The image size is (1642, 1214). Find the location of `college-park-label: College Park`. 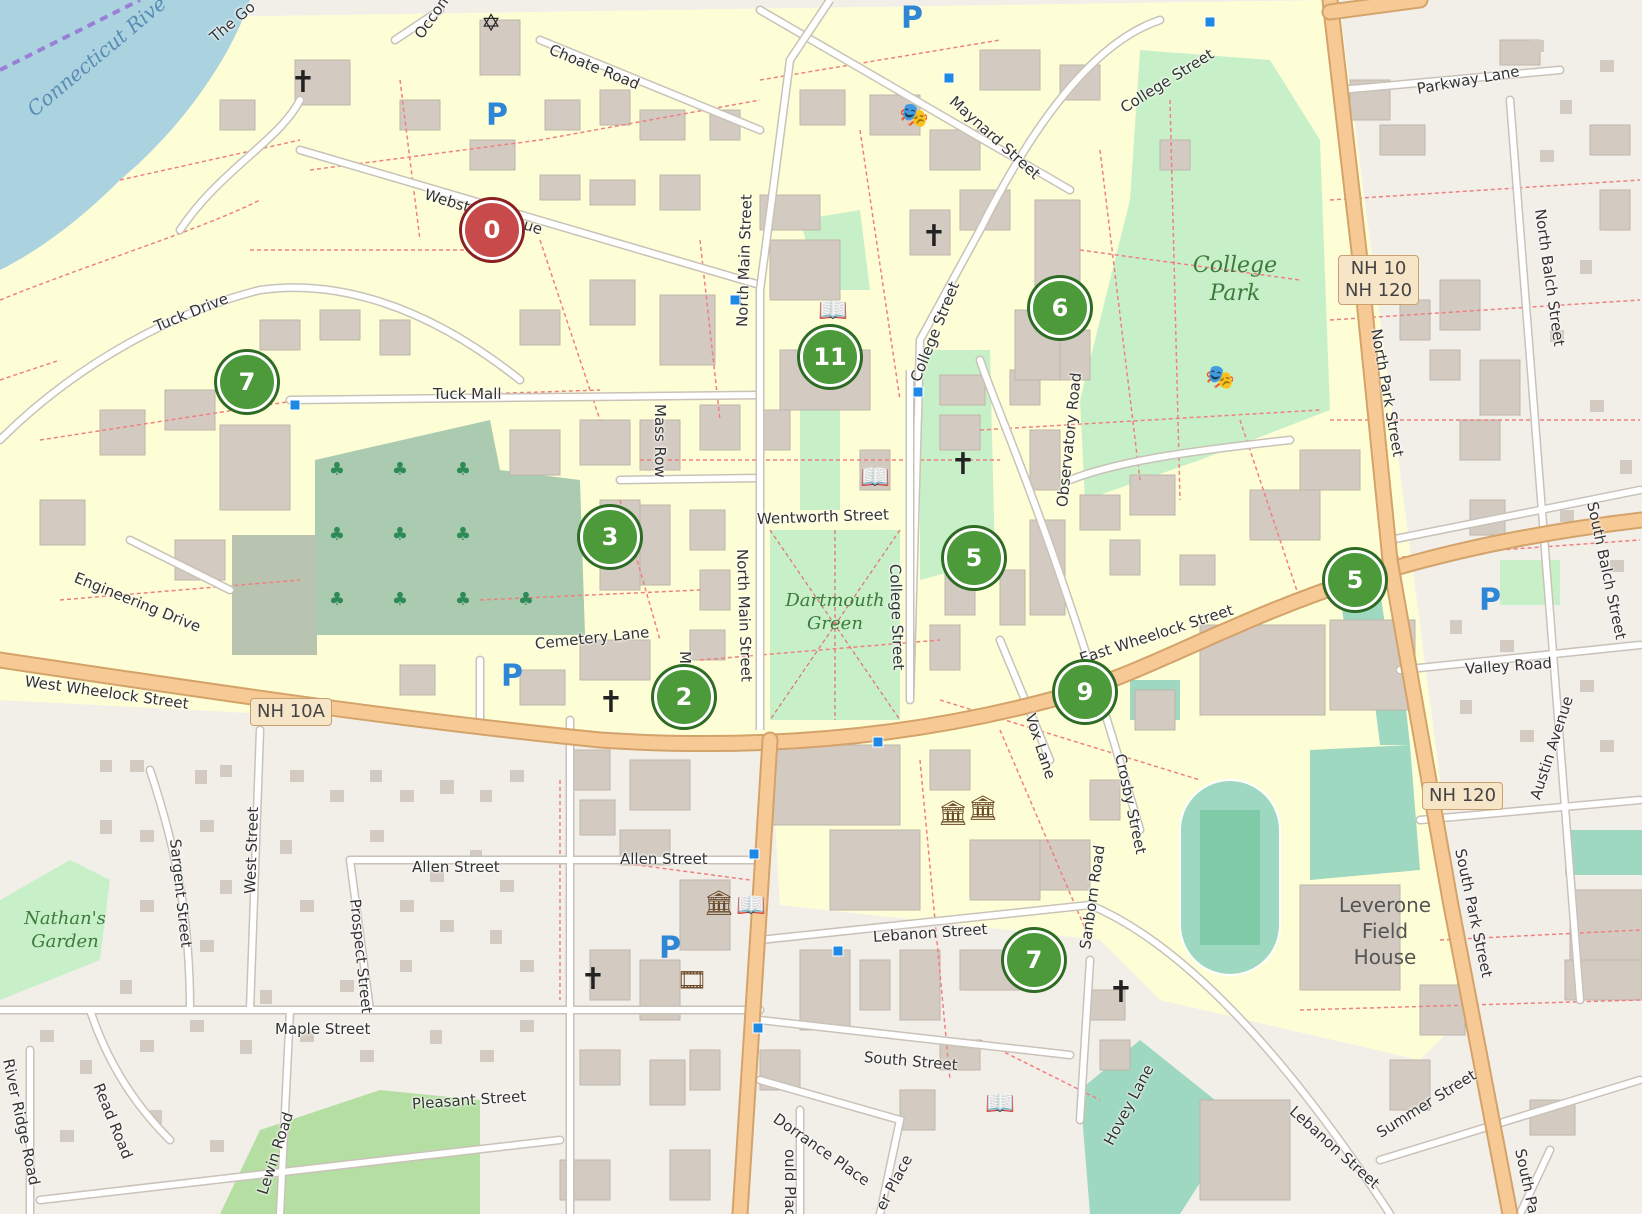

college-park-label: College Park is located at coordinates (1235, 279).